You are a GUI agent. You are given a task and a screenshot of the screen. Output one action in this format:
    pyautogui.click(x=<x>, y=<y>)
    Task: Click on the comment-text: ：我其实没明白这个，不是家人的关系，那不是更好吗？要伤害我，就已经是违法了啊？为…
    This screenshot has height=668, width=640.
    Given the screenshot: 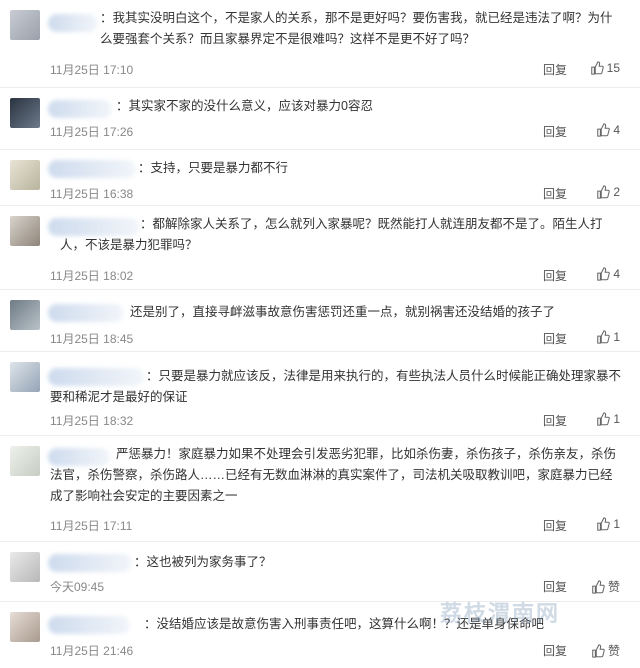 What is the action you would take?
    pyautogui.click(x=356, y=28)
    